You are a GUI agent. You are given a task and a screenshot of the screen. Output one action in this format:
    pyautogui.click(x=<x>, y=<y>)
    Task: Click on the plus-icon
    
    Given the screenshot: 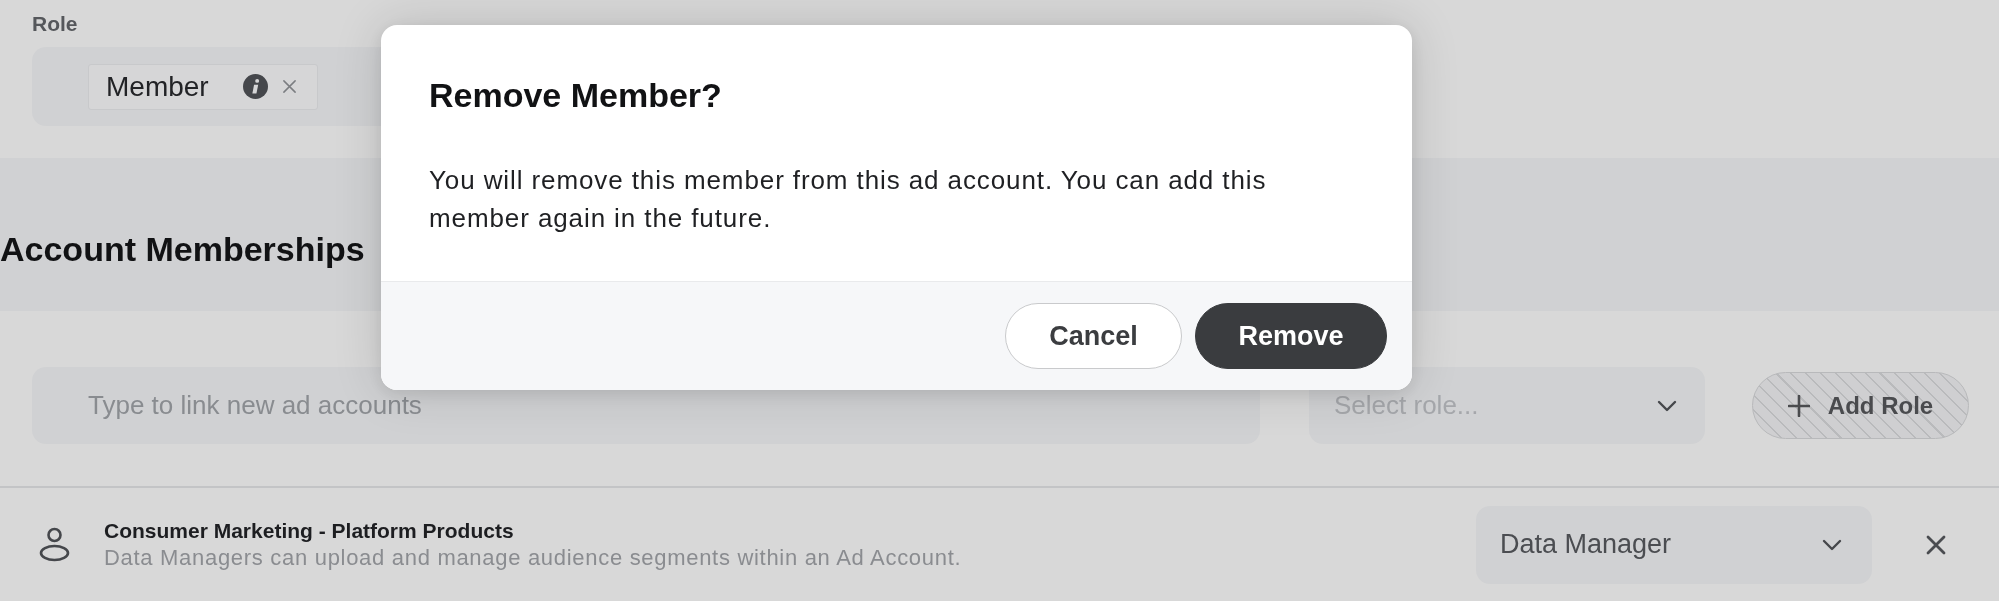 What is the action you would take?
    pyautogui.click(x=1798, y=405)
    